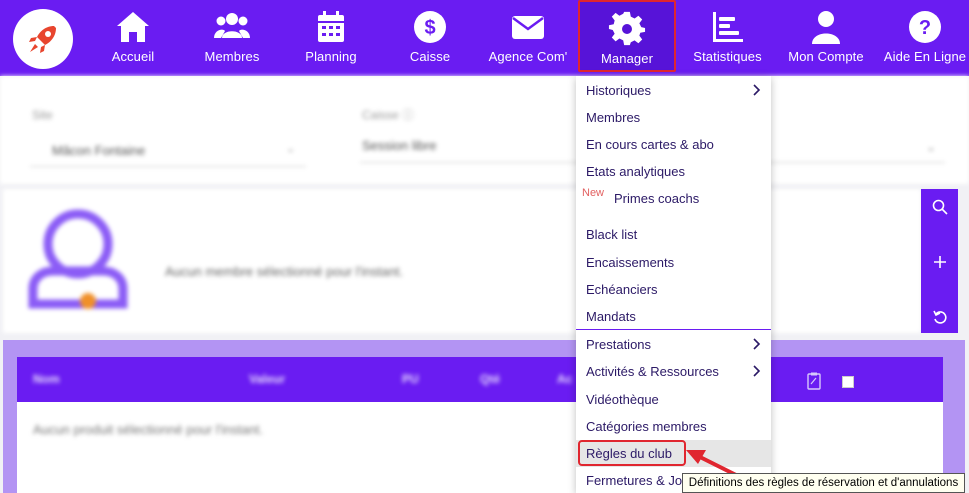  I want to click on menu-item-label: Vidéothèque, so click(622, 399).